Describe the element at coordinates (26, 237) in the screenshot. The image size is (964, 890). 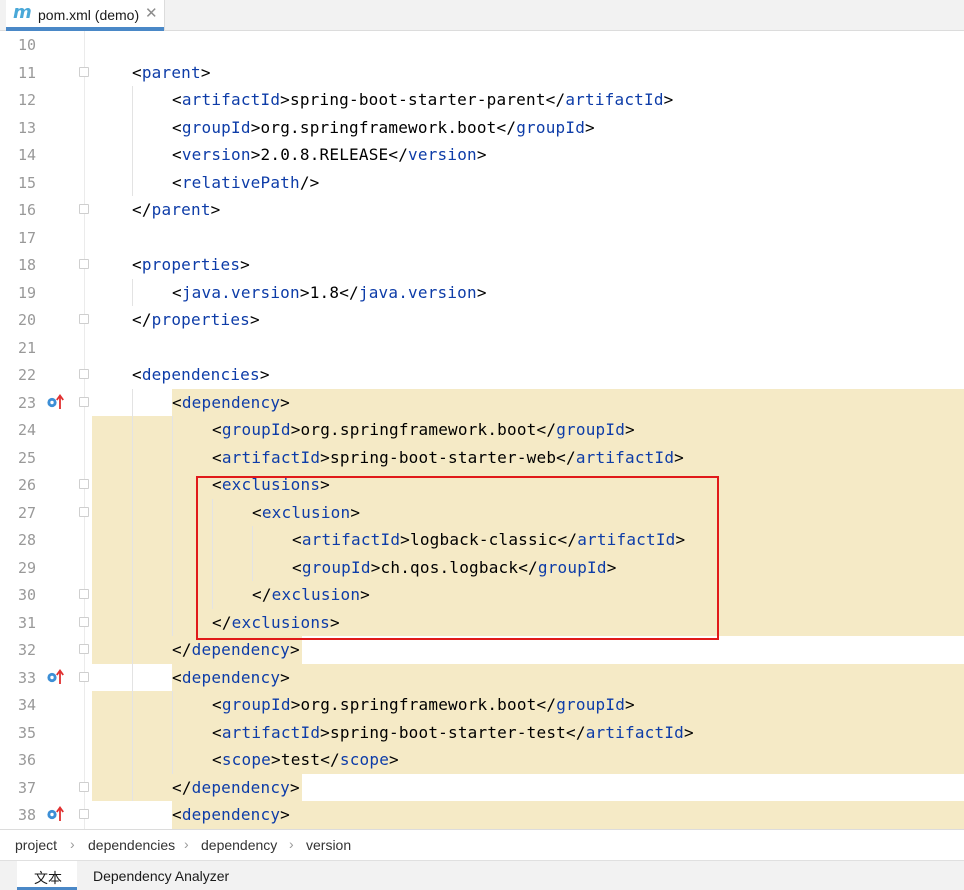
I see `line-number: 17` at that location.